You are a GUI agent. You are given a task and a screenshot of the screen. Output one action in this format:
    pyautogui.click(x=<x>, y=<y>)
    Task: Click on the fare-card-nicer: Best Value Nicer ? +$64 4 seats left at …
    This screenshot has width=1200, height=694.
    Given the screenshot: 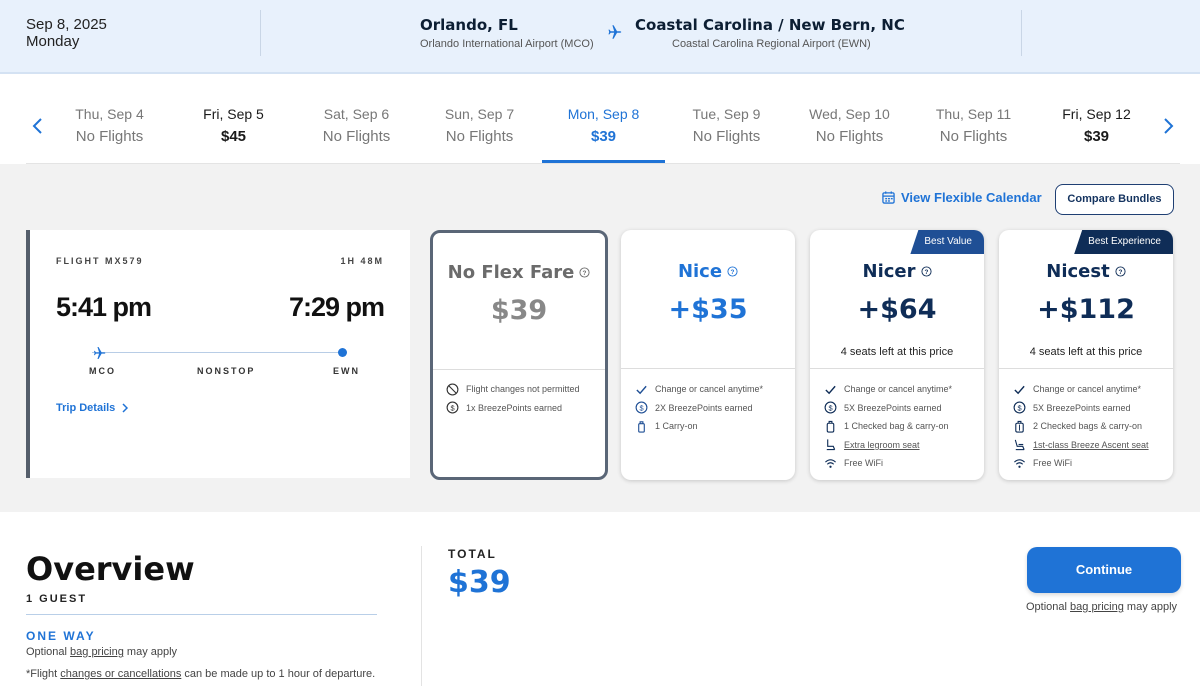 What is the action you would take?
    pyautogui.click(x=897, y=355)
    